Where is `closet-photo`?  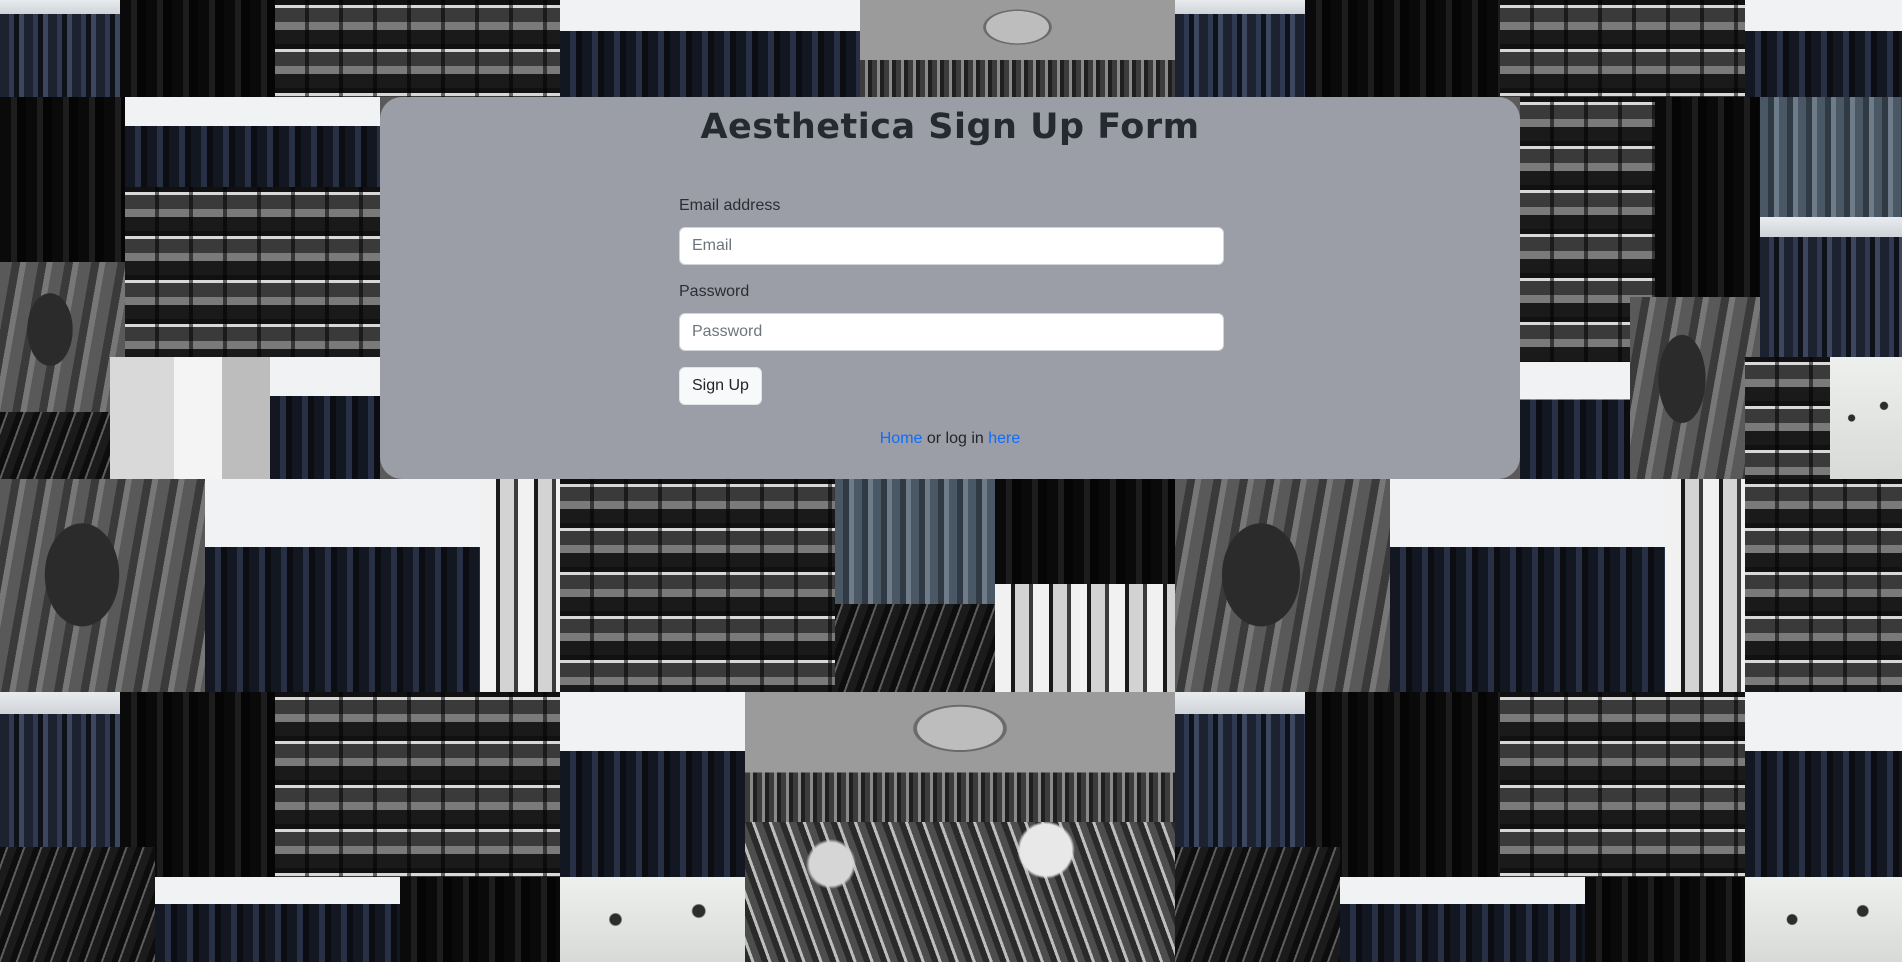 closet-photo is located at coordinates (190, 418).